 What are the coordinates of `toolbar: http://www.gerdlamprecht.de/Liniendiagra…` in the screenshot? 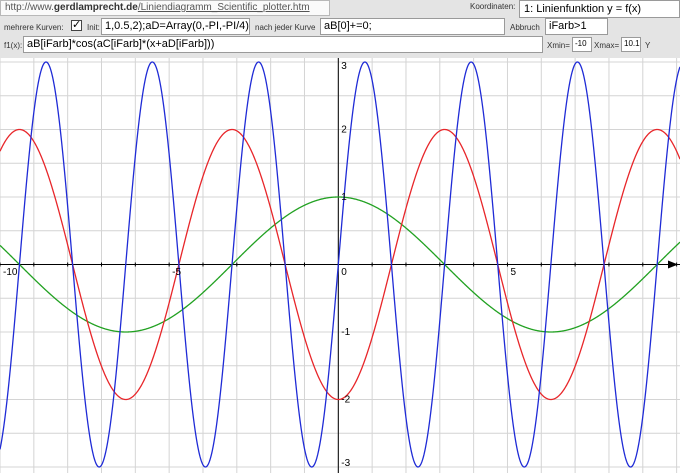 It's located at (340, 29).